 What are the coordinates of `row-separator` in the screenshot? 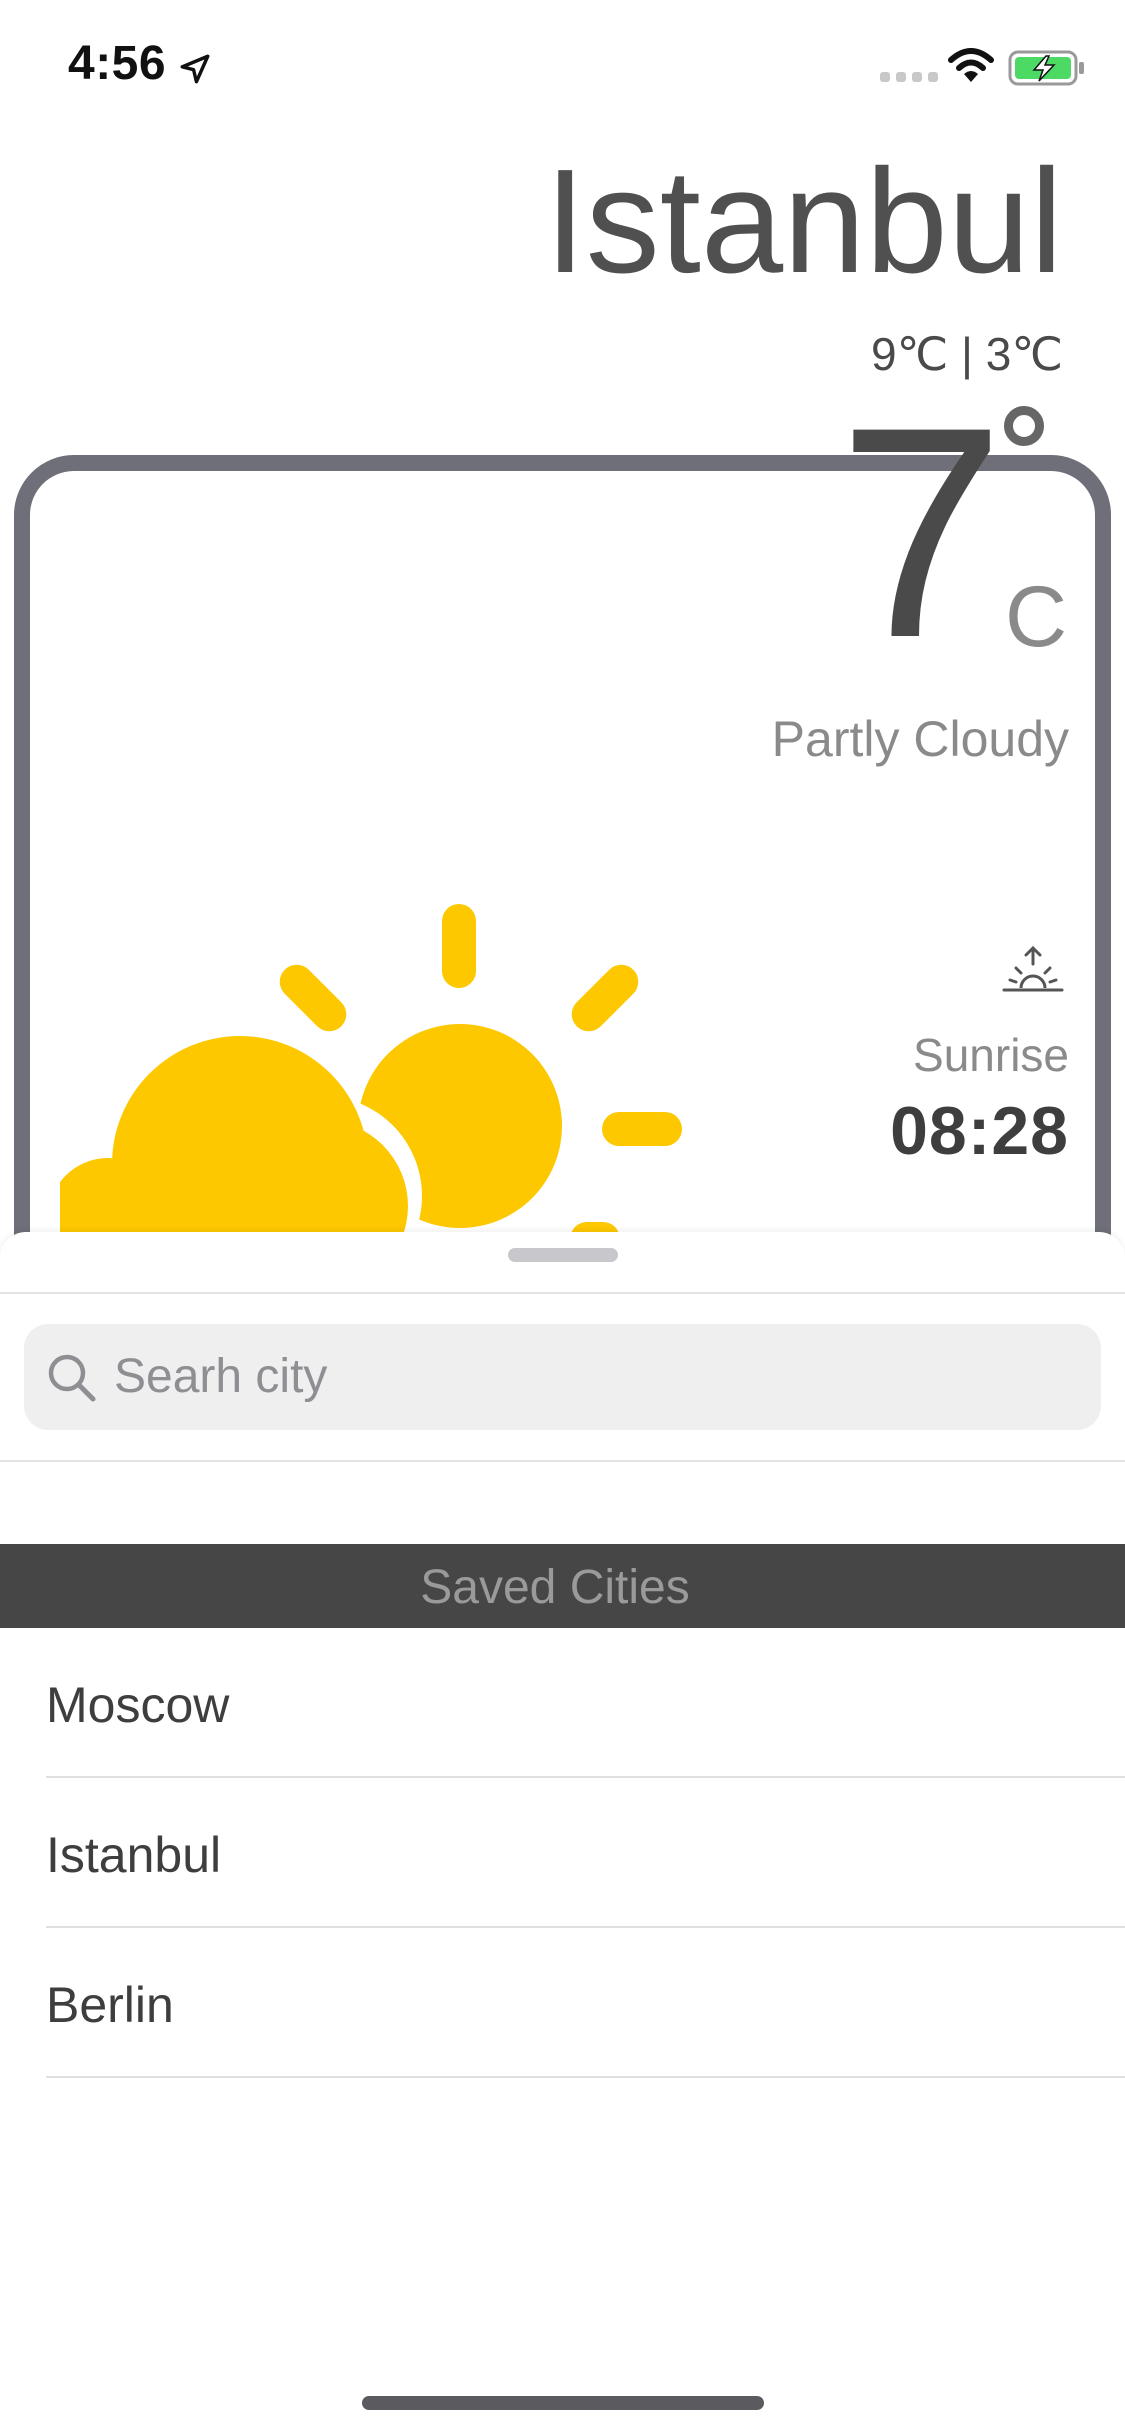 It's located at (585, 2077).